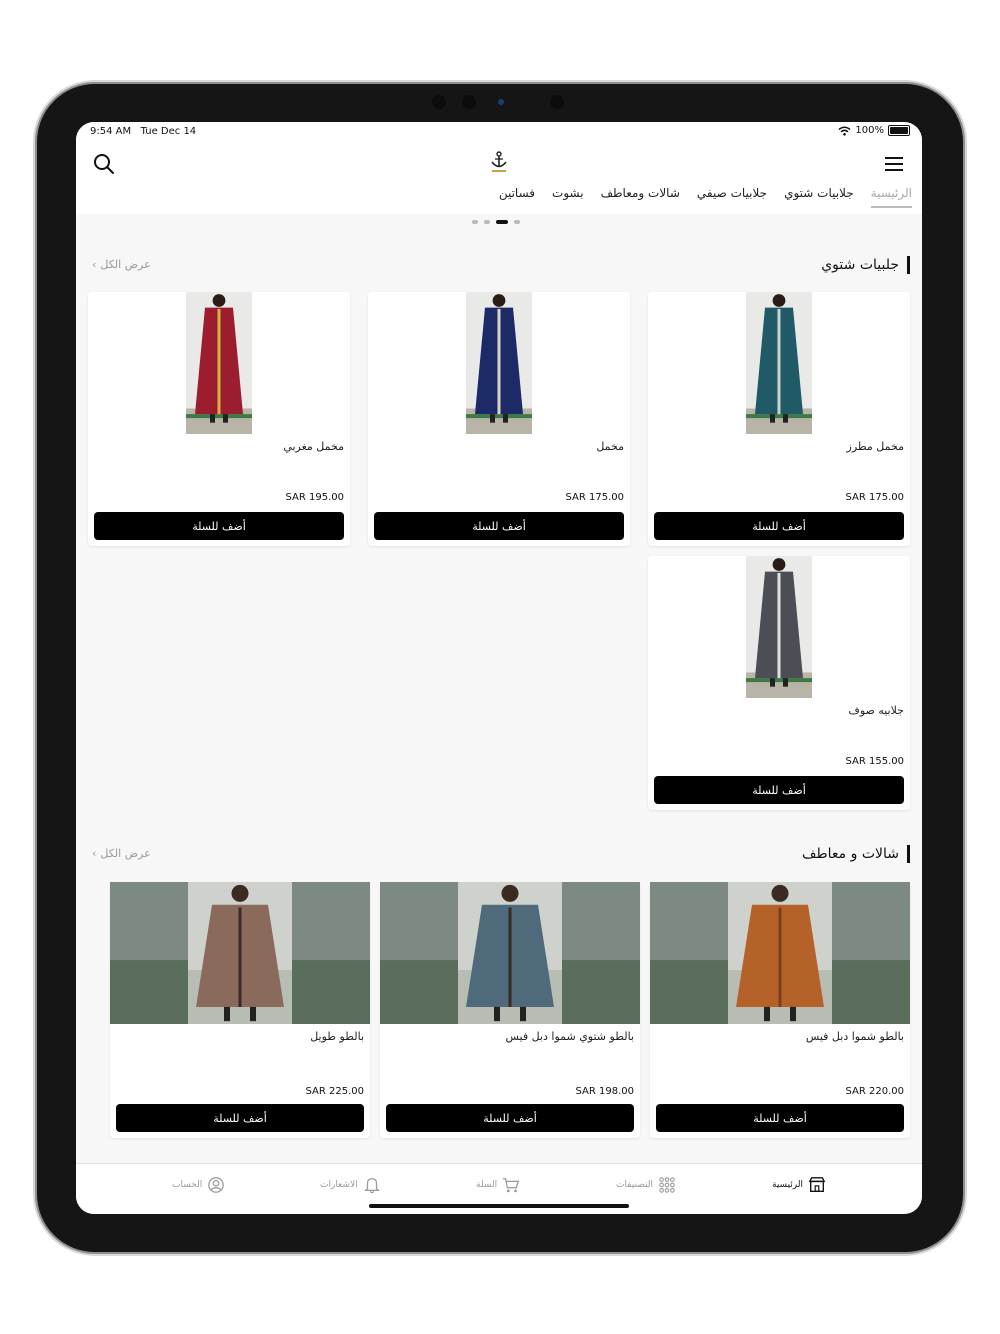  Describe the element at coordinates (891, 197) in the screenshot. I see `category-tab: الرئيسية` at that location.